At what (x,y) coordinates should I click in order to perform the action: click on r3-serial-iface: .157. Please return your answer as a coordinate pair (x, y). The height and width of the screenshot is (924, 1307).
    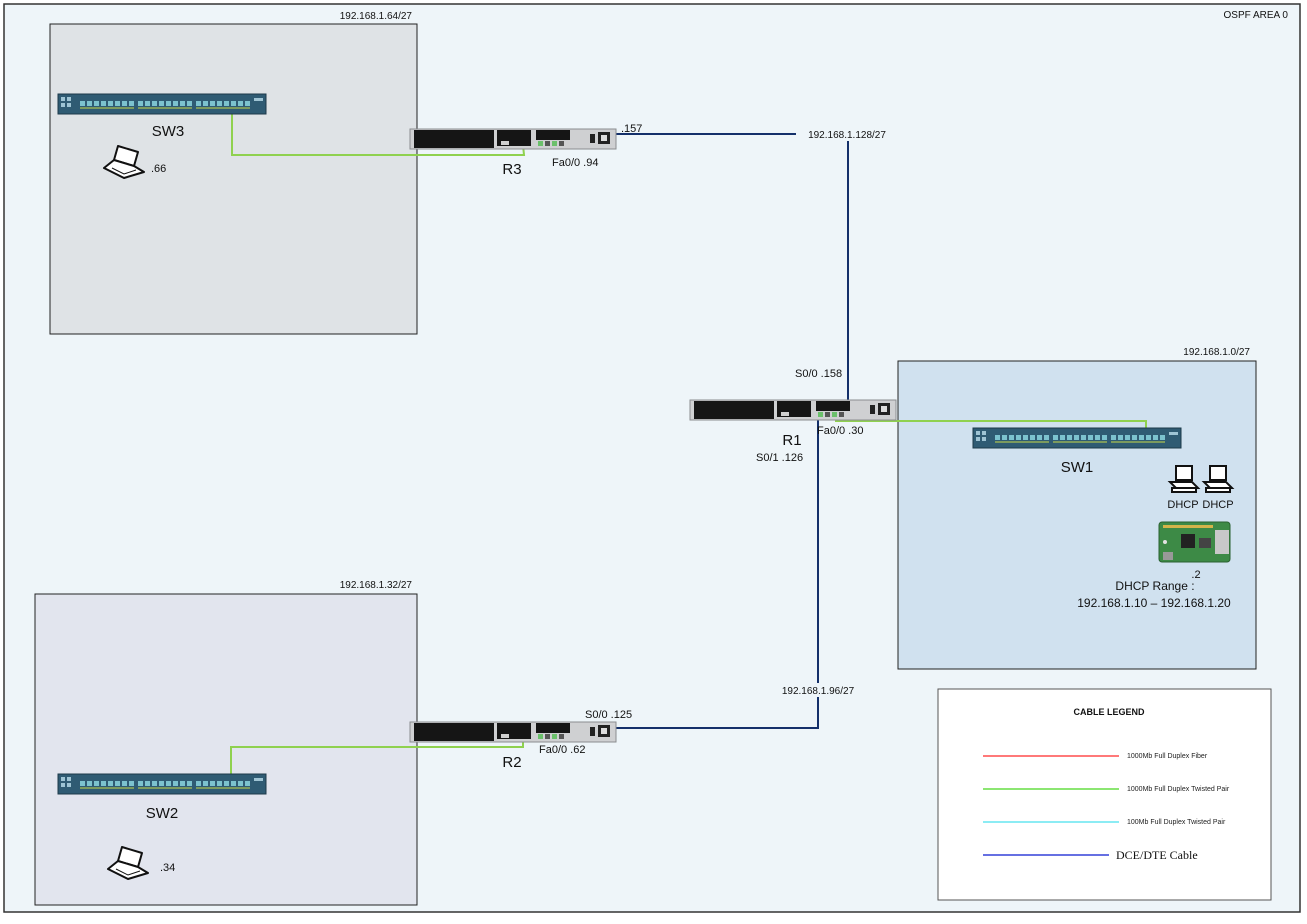
    Looking at the image, I should click on (631, 129).